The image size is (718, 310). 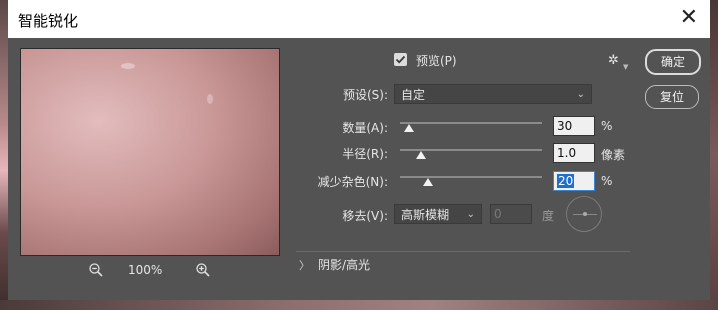 What do you see at coordinates (625, 67) in the screenshot?
I see `gear-menu-caret-icon: ▼` at bounding box center [625, 67].